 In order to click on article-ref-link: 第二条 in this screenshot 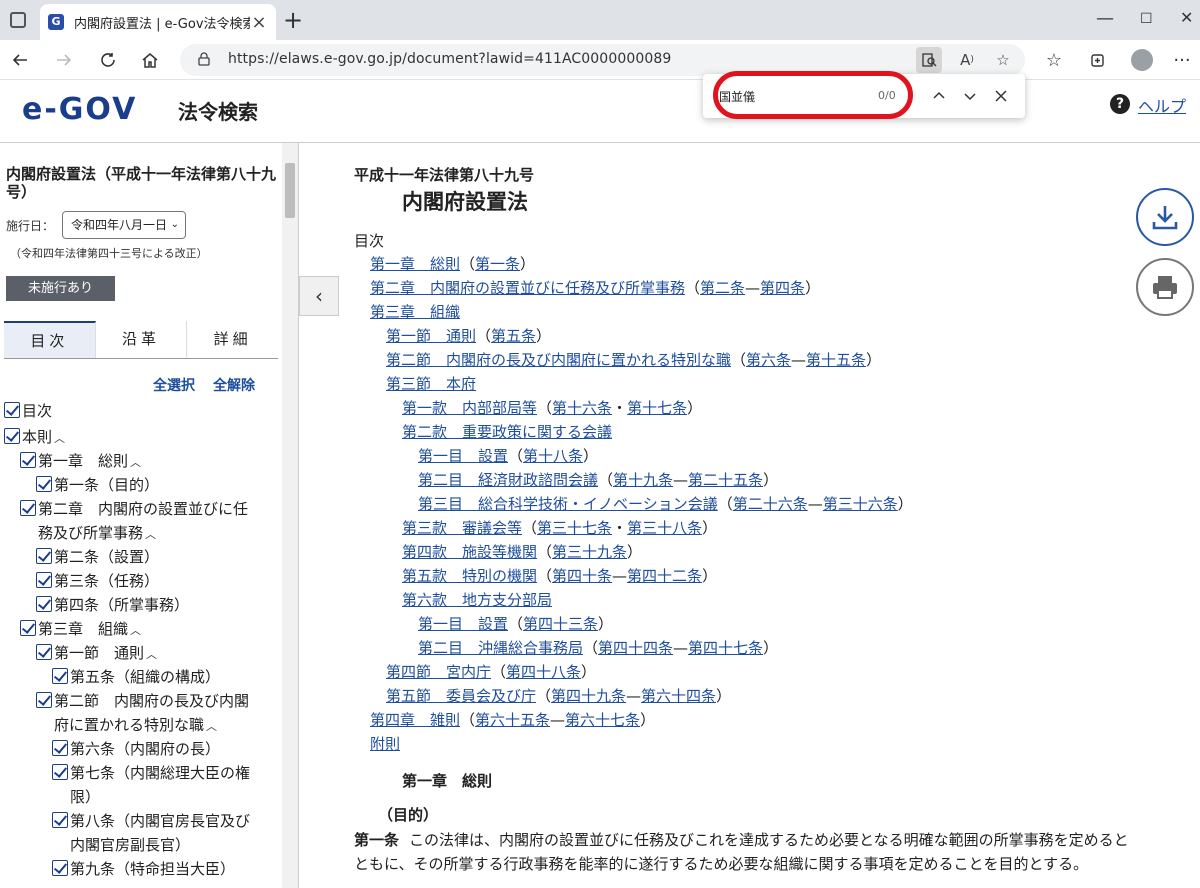, I will do `click(722, 288)`.